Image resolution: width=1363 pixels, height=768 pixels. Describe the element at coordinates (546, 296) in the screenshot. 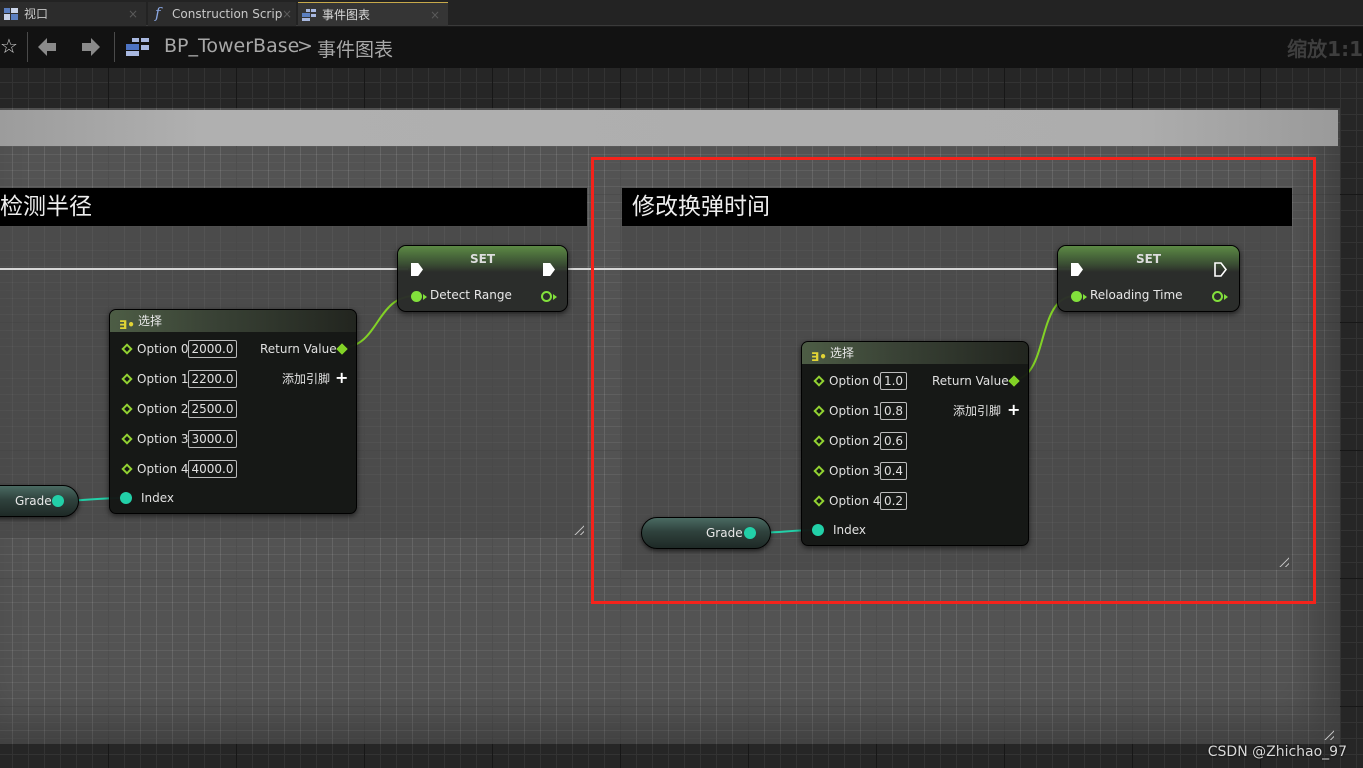

I see `float-output-pin` at that location.